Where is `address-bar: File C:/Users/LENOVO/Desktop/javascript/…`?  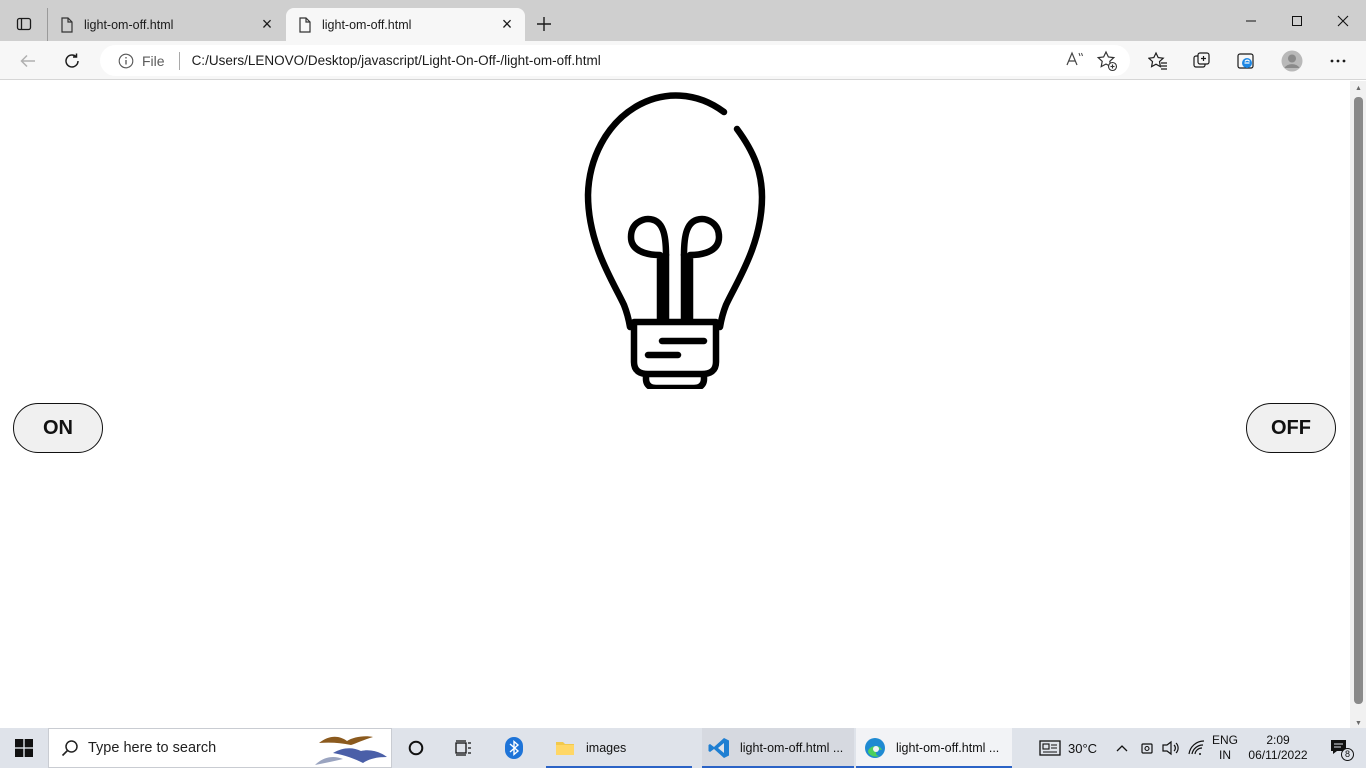 address-bar: File C:/Users/LENOVO/Desktop/javascript/… is located at coordinates (615, 60).